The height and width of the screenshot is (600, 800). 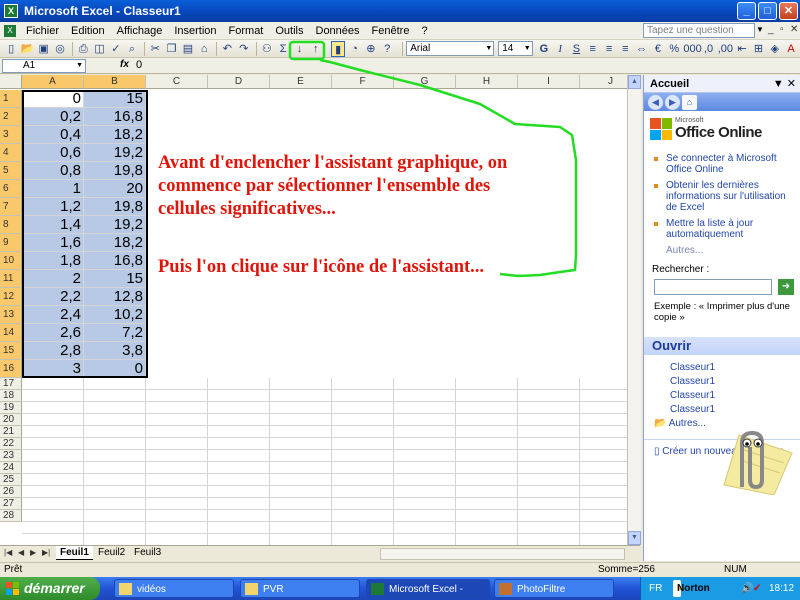 What do you see at coordinates (722, 164) in the screenshot?
I see `link-connect: Se connecter à Microsoft Office Online` at bounding box center [722, 164].